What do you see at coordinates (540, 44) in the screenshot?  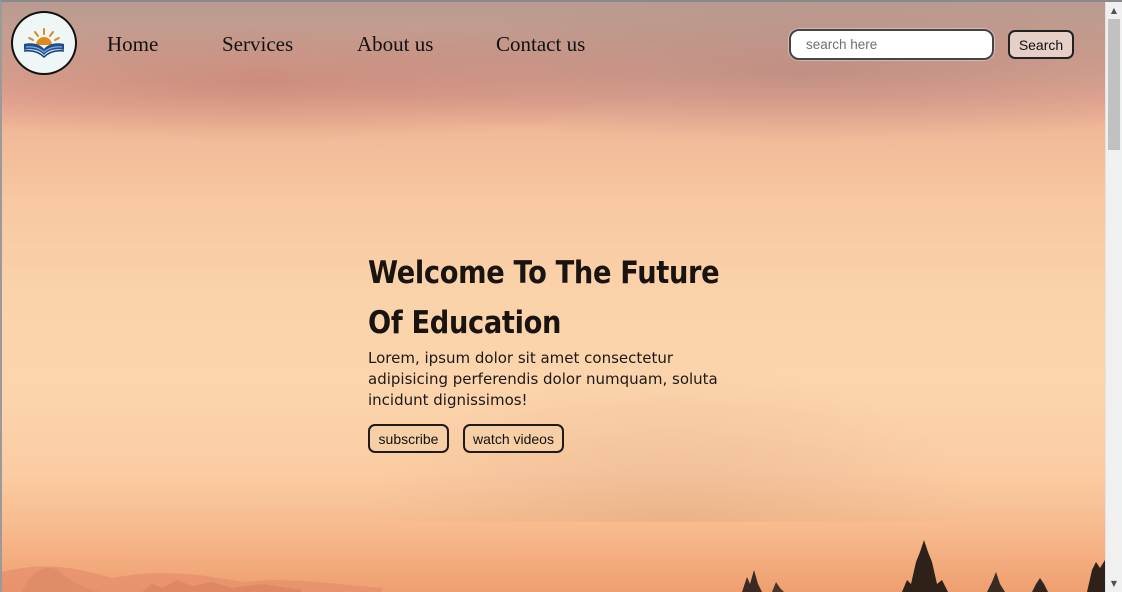 I see `nav-link-contact-us: Contact us` at bounding box center [540, 44].